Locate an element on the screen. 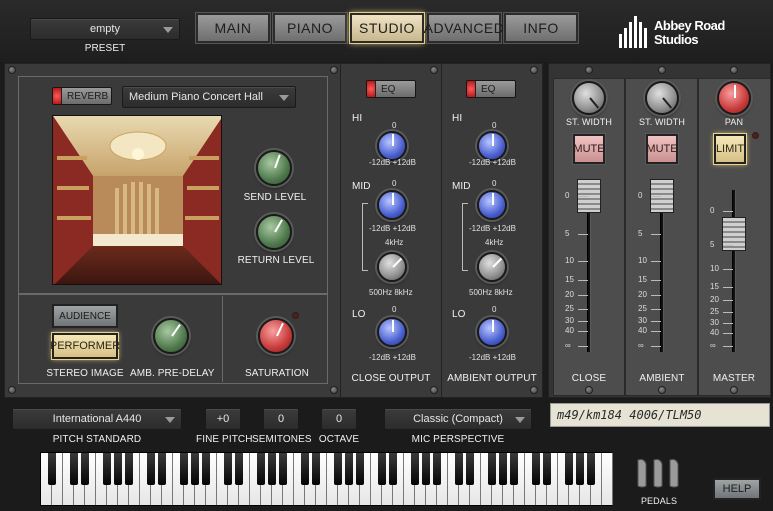 This screenshot has height=511, width=773. lo-range-label: -12dB +12dB is located at coordinates (492, 357).